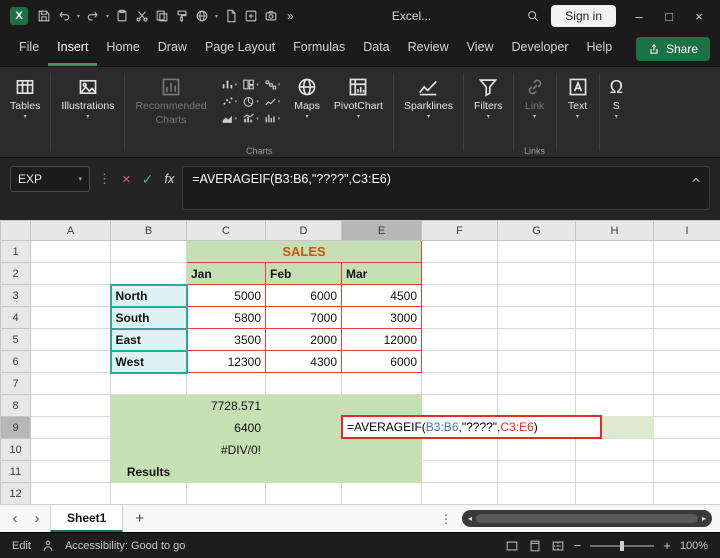  I want to click on cell-b7, so click(148, 383).